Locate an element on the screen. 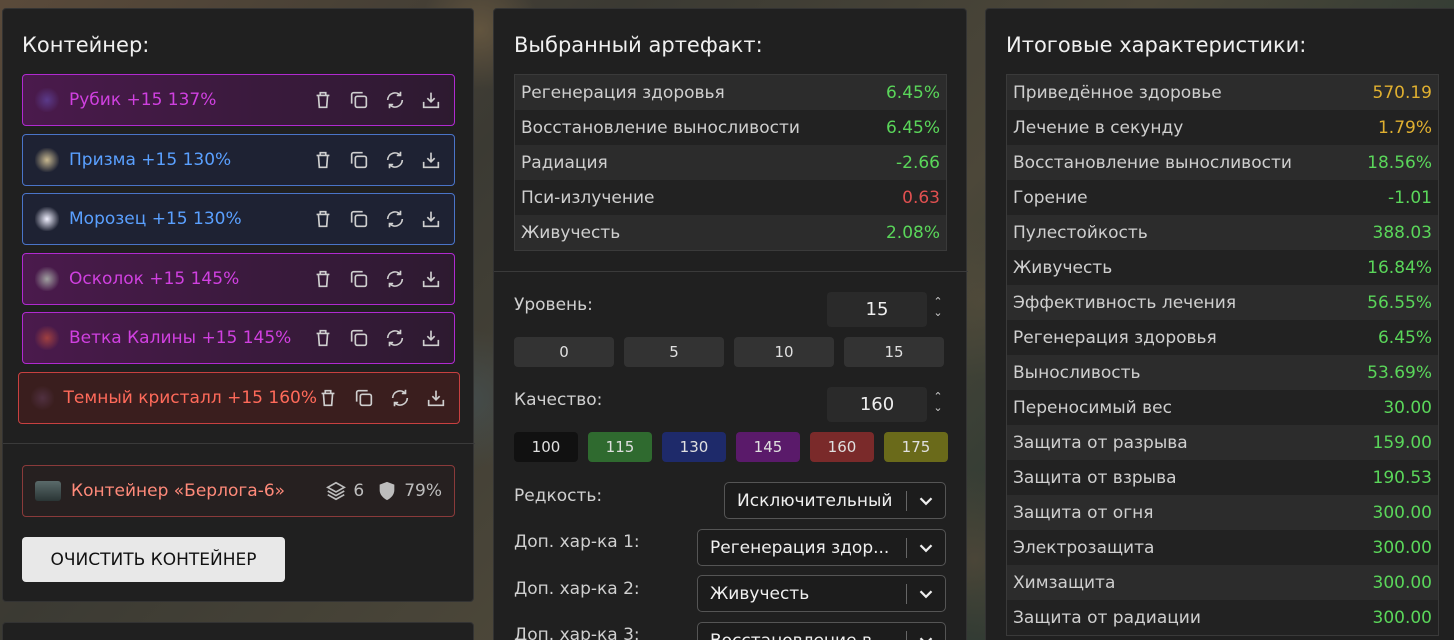 The image size is (1454, 640). container-name: Контейнер «Берлога-6» is located at coordinates (178, 491).